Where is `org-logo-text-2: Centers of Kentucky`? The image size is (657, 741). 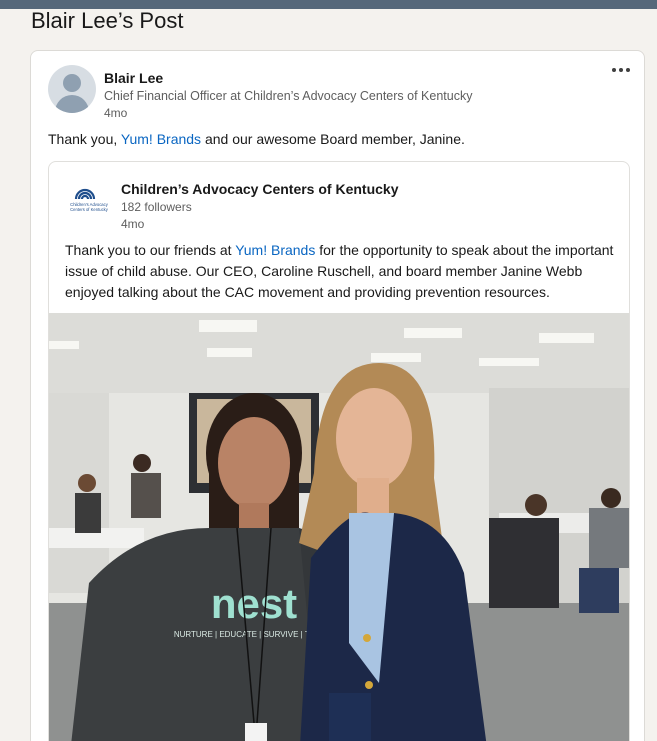 org-logo-text-2: Centers of Kentucky is located at coordinates (89, 209).